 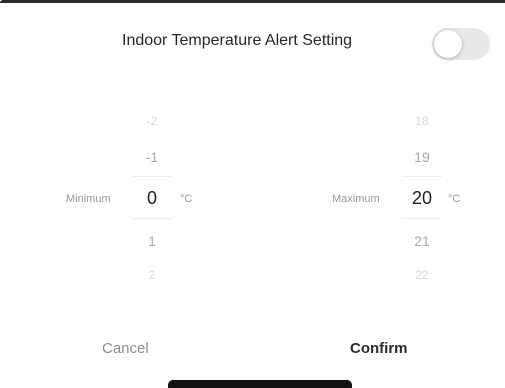 I want to click on maximum-unit: °C, so click(x=454, y=199).